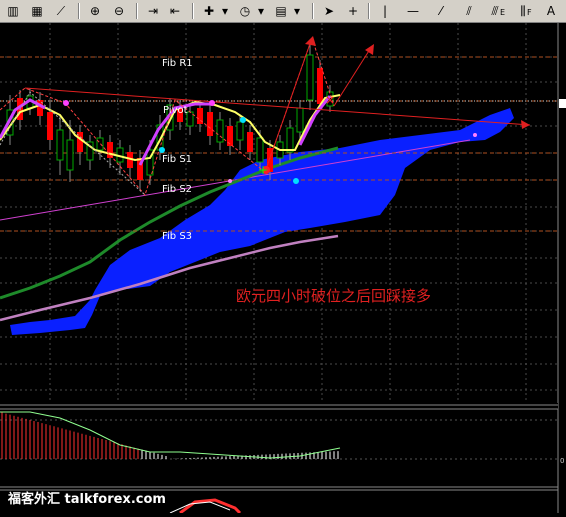 This screenshot has width=566, height=517. I want to click on candlestick-icon: ▦, so click(37, 11).